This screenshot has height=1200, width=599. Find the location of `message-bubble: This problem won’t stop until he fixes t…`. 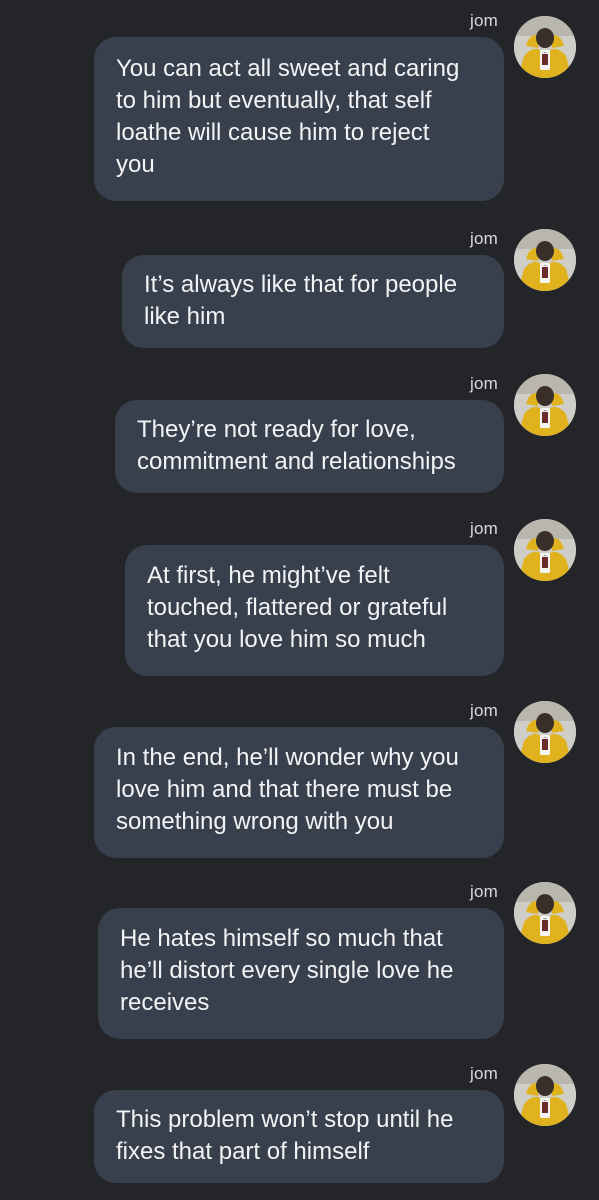

message-bubble: This problem won’t stop until he fixes t… is located at coordinates (299, 1136).